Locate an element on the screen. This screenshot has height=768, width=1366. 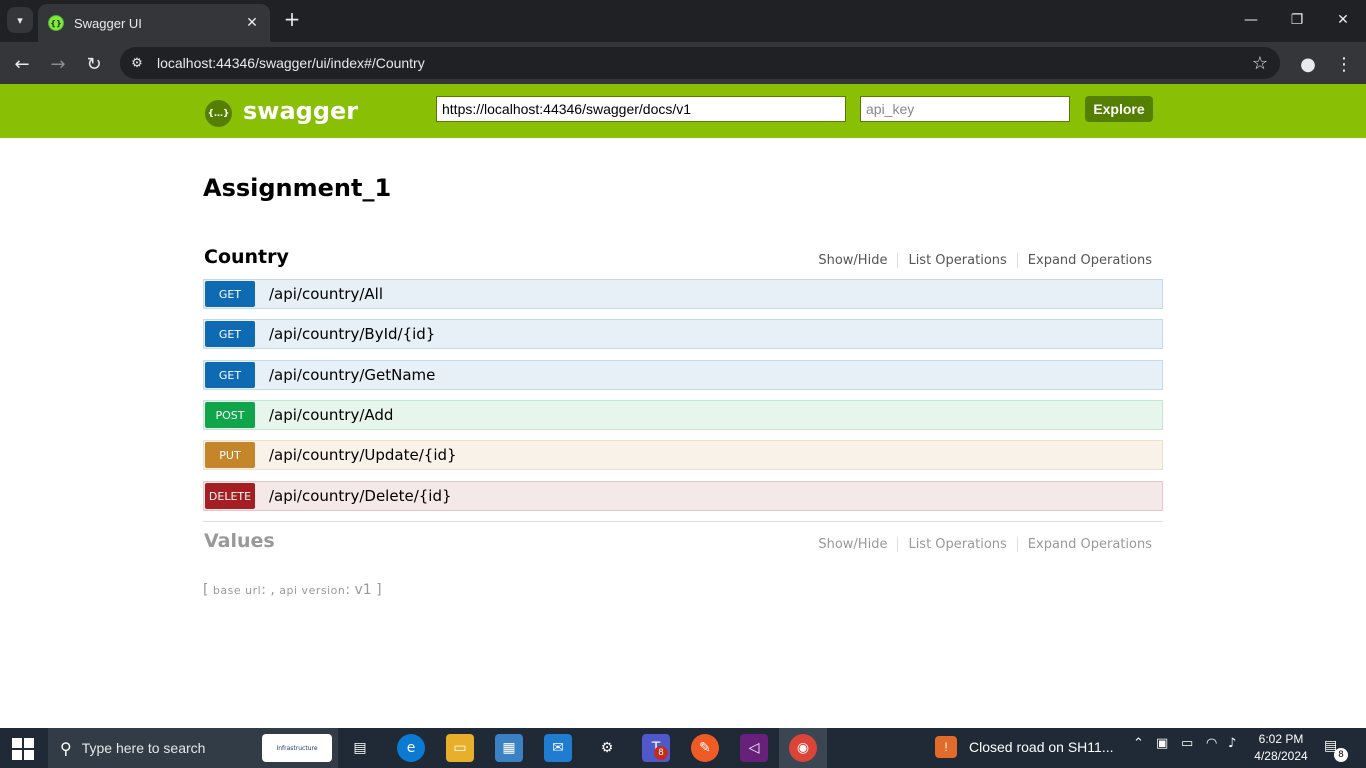
forward-arrow-icon: → is located at coordinates (58, 64).